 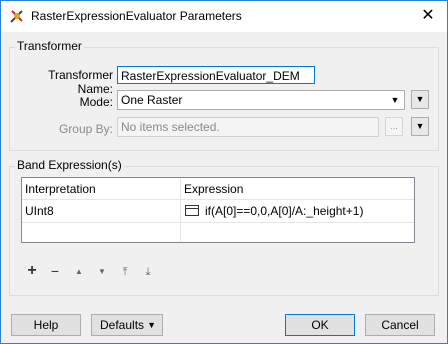 What do you see at coordinates (122, 325) in the screenshot?
I see `defaults-label: Defaults` at bounding box center [122, 325].